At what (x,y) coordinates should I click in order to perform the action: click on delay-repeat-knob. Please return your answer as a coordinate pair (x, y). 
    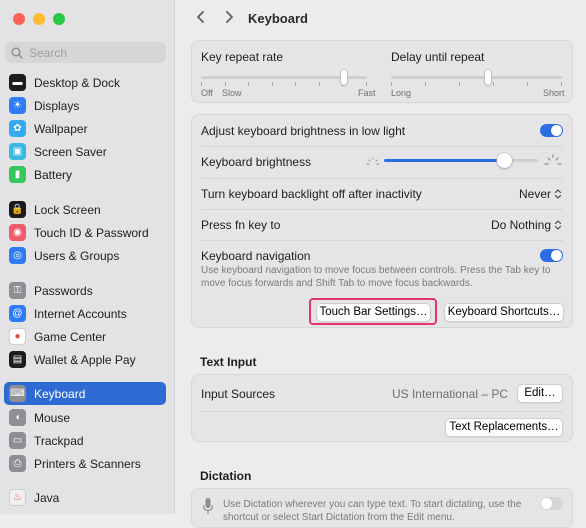
    Looking at the image, I should click on (488, 77).